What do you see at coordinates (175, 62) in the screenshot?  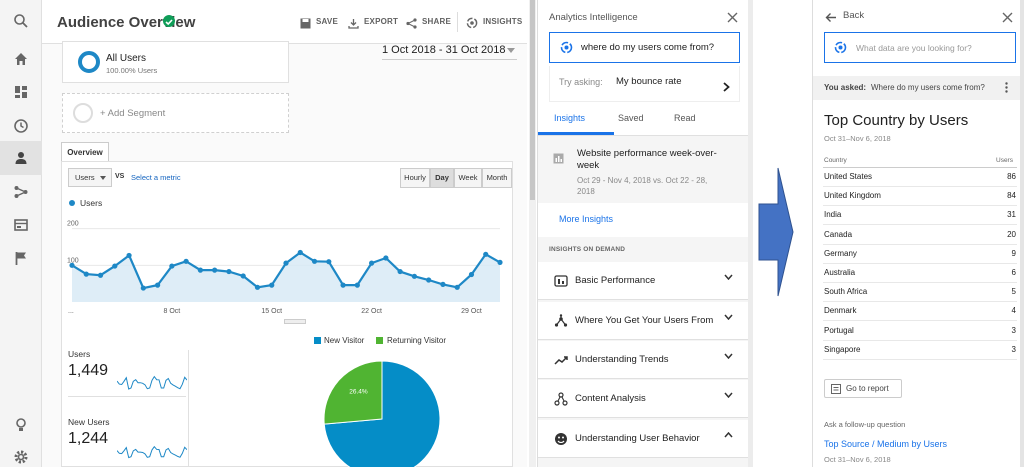 I see `segment-card-all-users: All Users 100.00% Users` at bounding box center [175, 62].